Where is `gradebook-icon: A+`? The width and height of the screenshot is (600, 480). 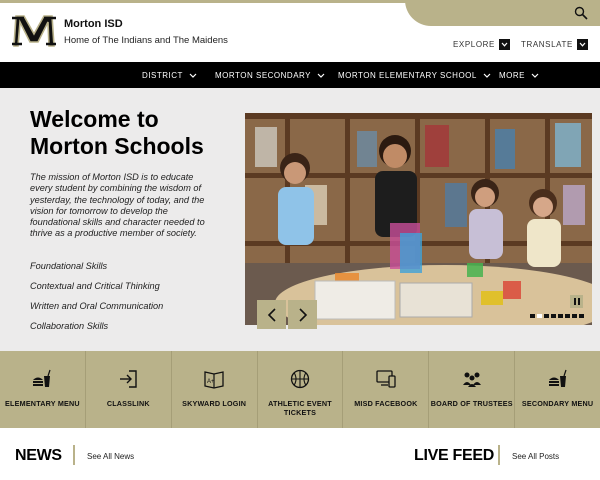
gradebook-icon: A+ is located at coordinates (214, 380).